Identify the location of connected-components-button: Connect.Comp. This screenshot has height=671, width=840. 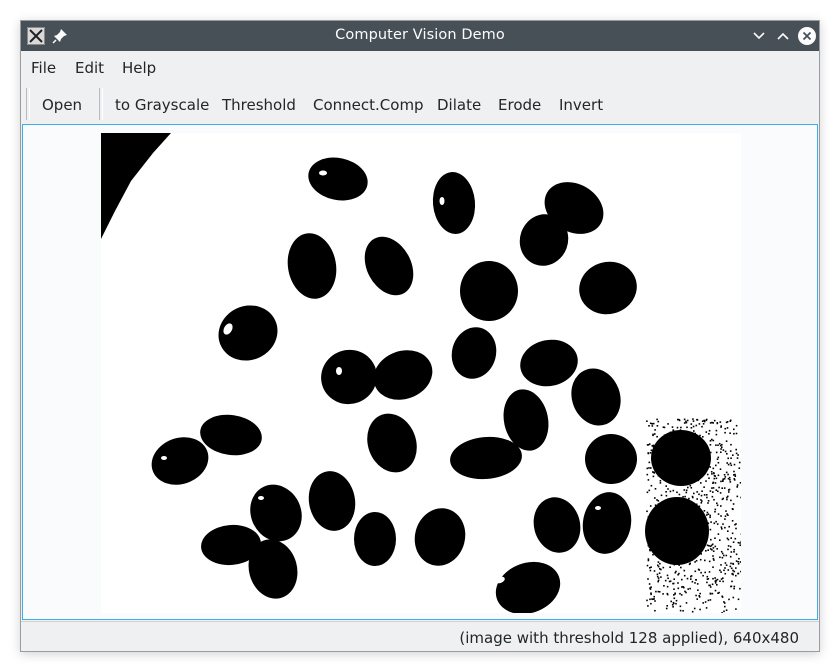
(368, 105).